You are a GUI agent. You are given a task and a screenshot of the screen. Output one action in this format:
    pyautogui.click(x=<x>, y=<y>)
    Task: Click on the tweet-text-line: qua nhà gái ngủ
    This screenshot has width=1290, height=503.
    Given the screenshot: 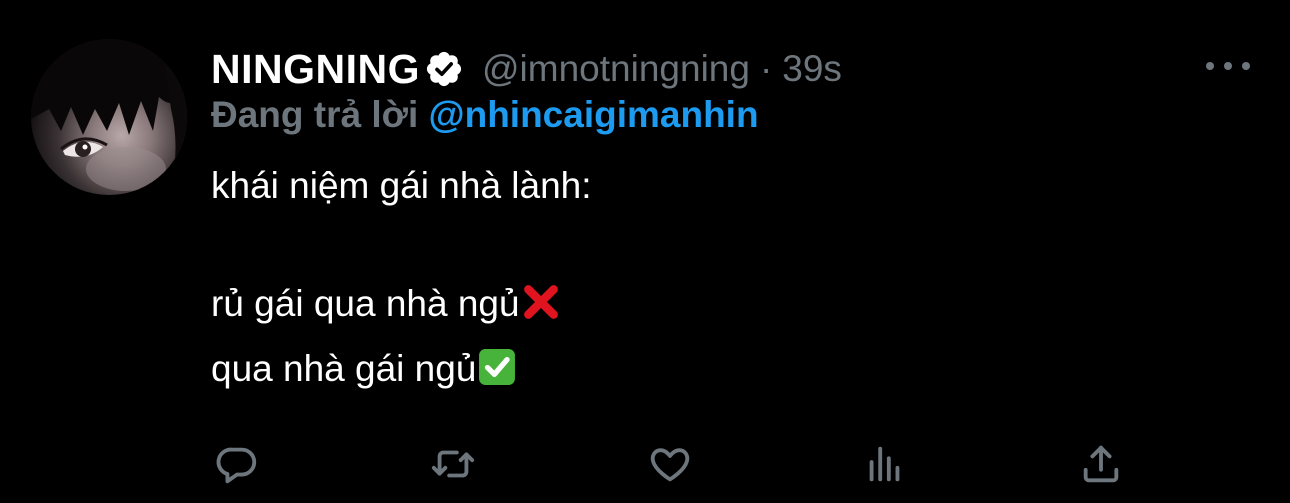 What is the action you would take?
    pyautogui.click(x=363, y=369)
    